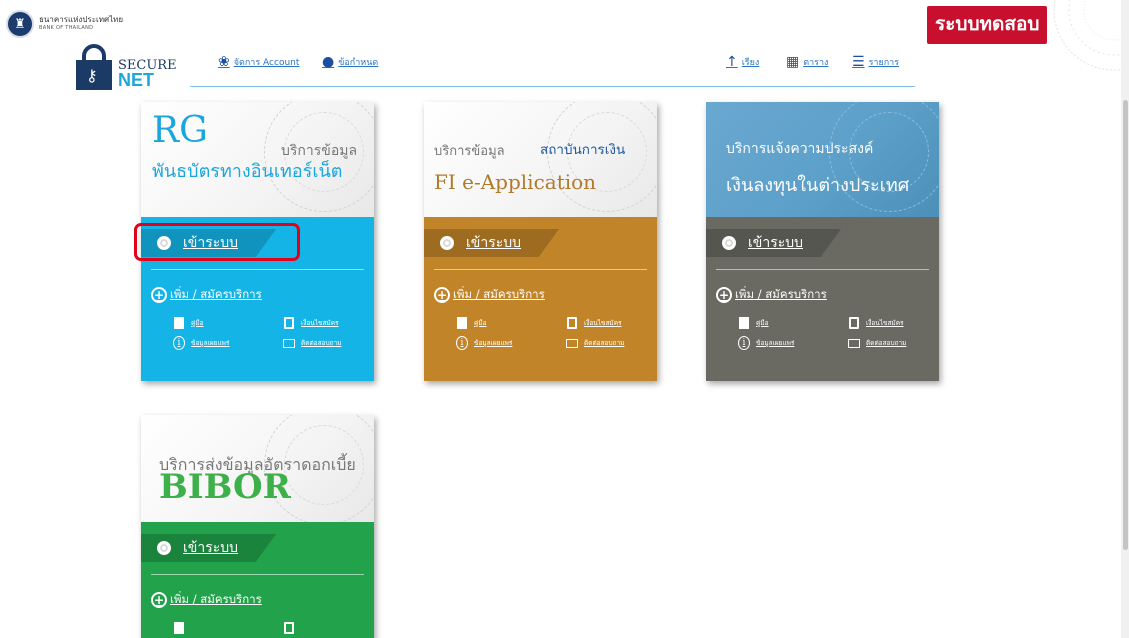 This screenshot has height=638, width=1129. What do you see at coordinates (793, 62) in the screenshot?
I see `grid-icon: ▦` at bounding box center [793, 62].